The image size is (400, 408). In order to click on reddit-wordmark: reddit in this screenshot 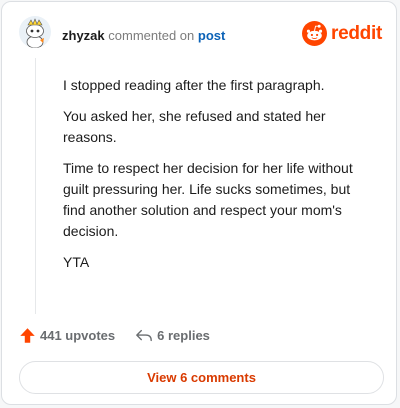, I will do `click(356, 33)`.